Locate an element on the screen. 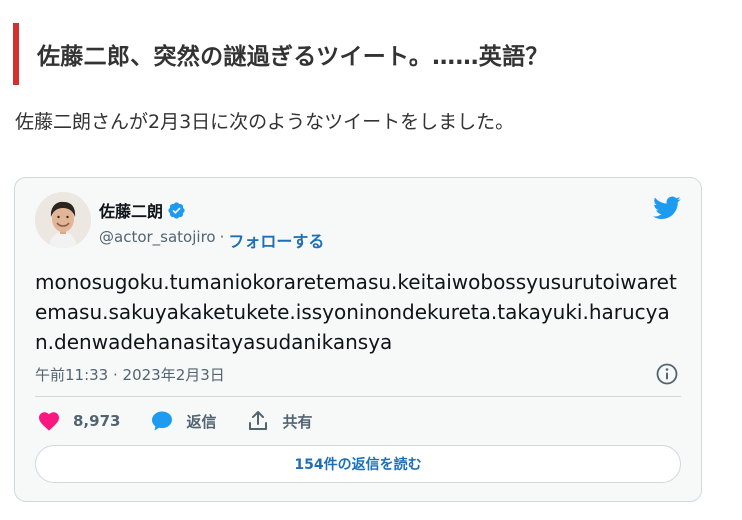 The height and width of the screenshot is (520, 742). author-avatar is located at coordinates (63, 220).